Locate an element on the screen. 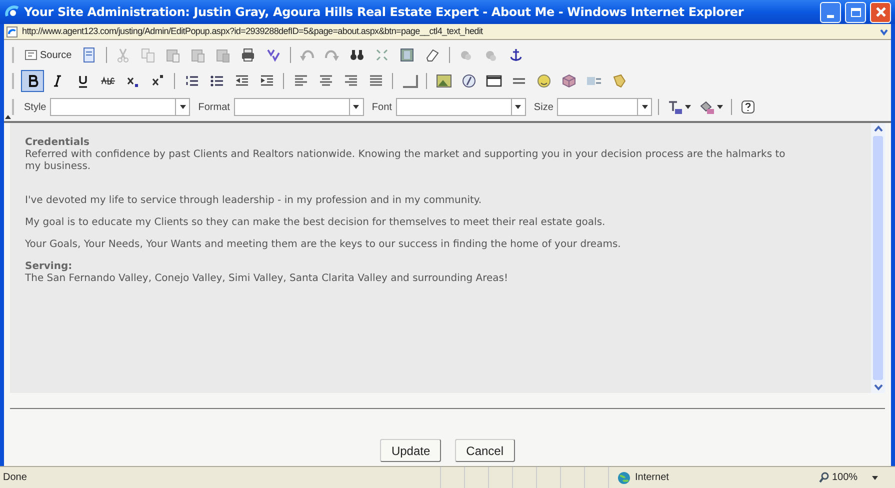  paragraph: Your Goals, Your Needs, Your Wants and meeting them are the keys to our success in finding the home of your dreams. is located at coordinates (323, 245).